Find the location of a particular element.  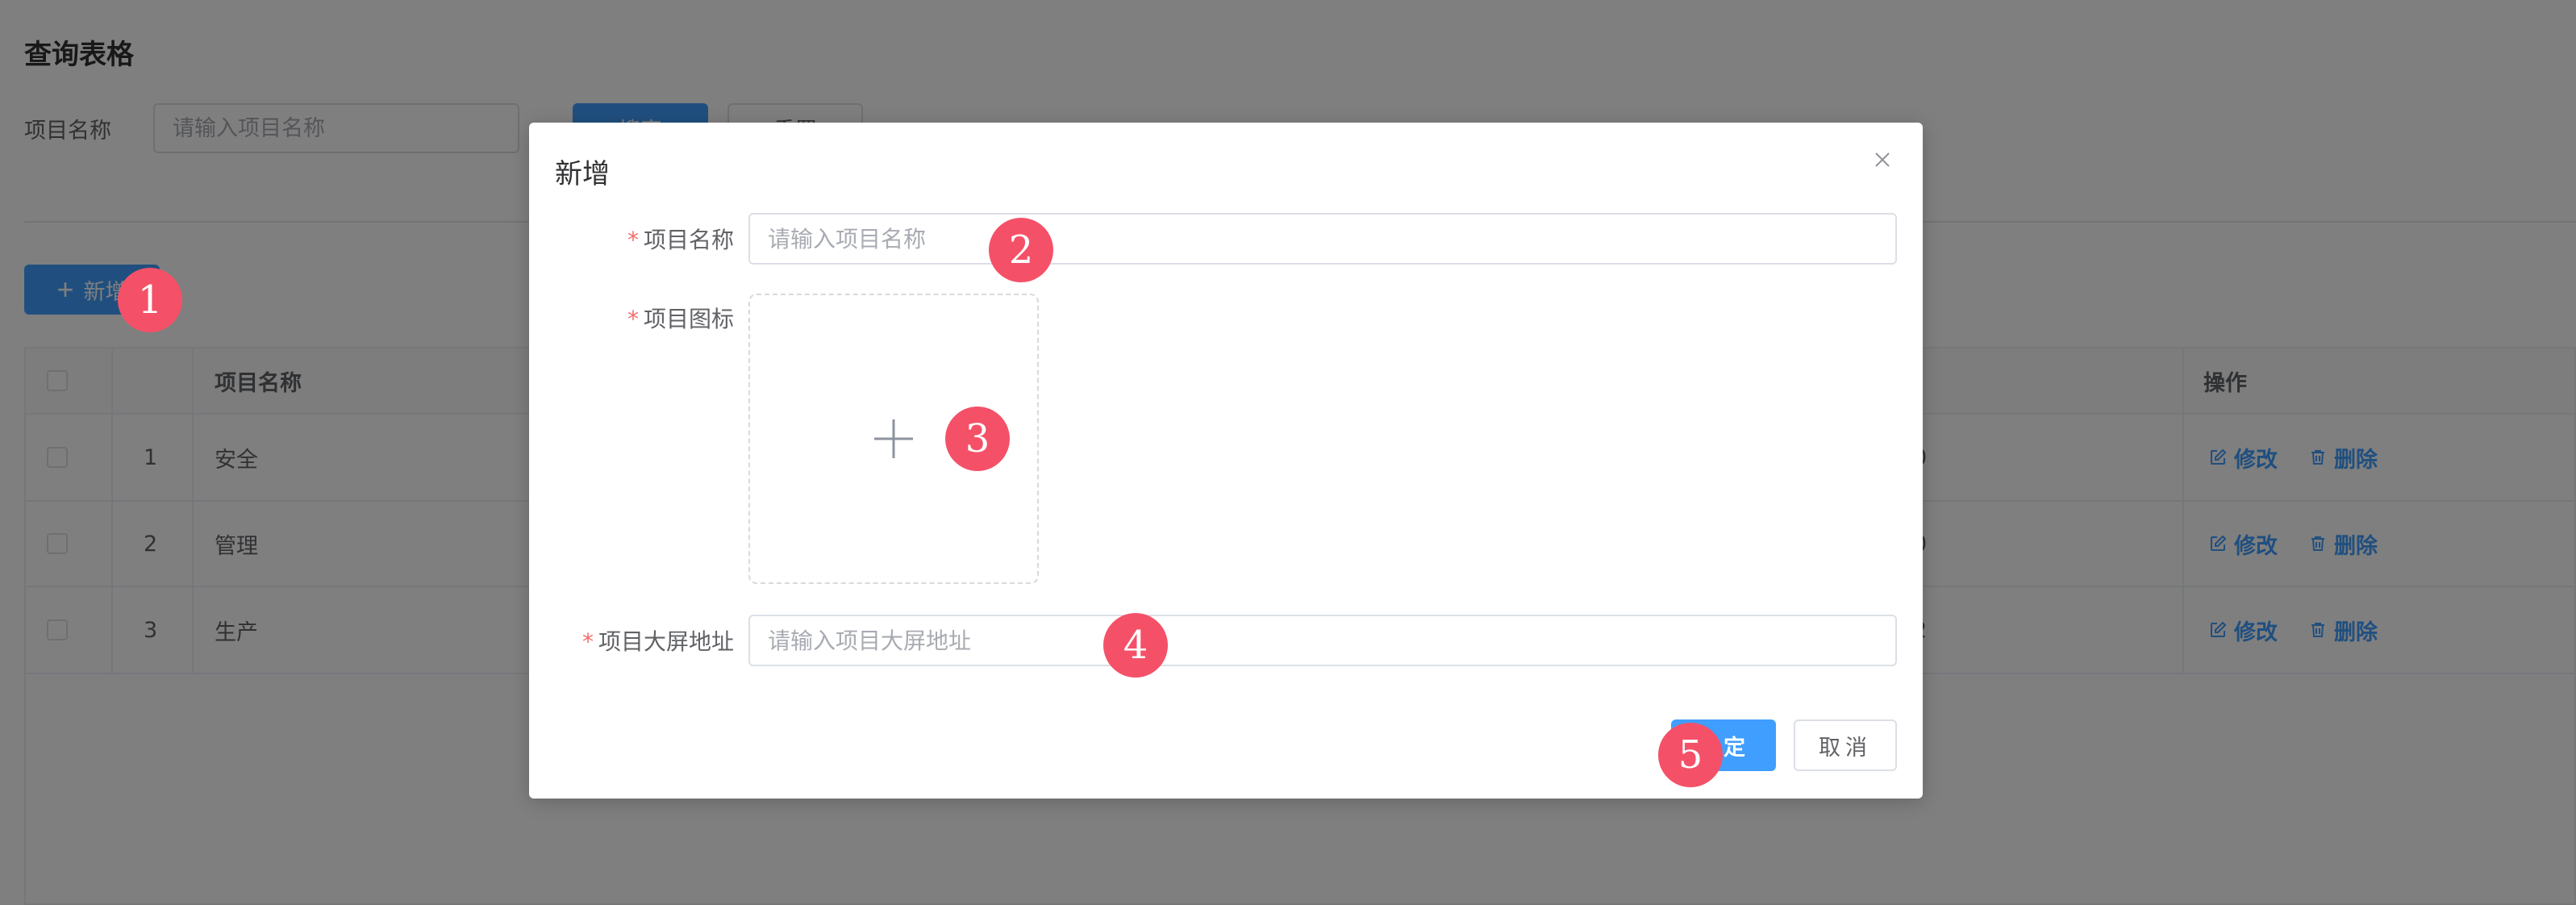

project-icon-label: * 项目图标 is located at coordinates (680, 318).